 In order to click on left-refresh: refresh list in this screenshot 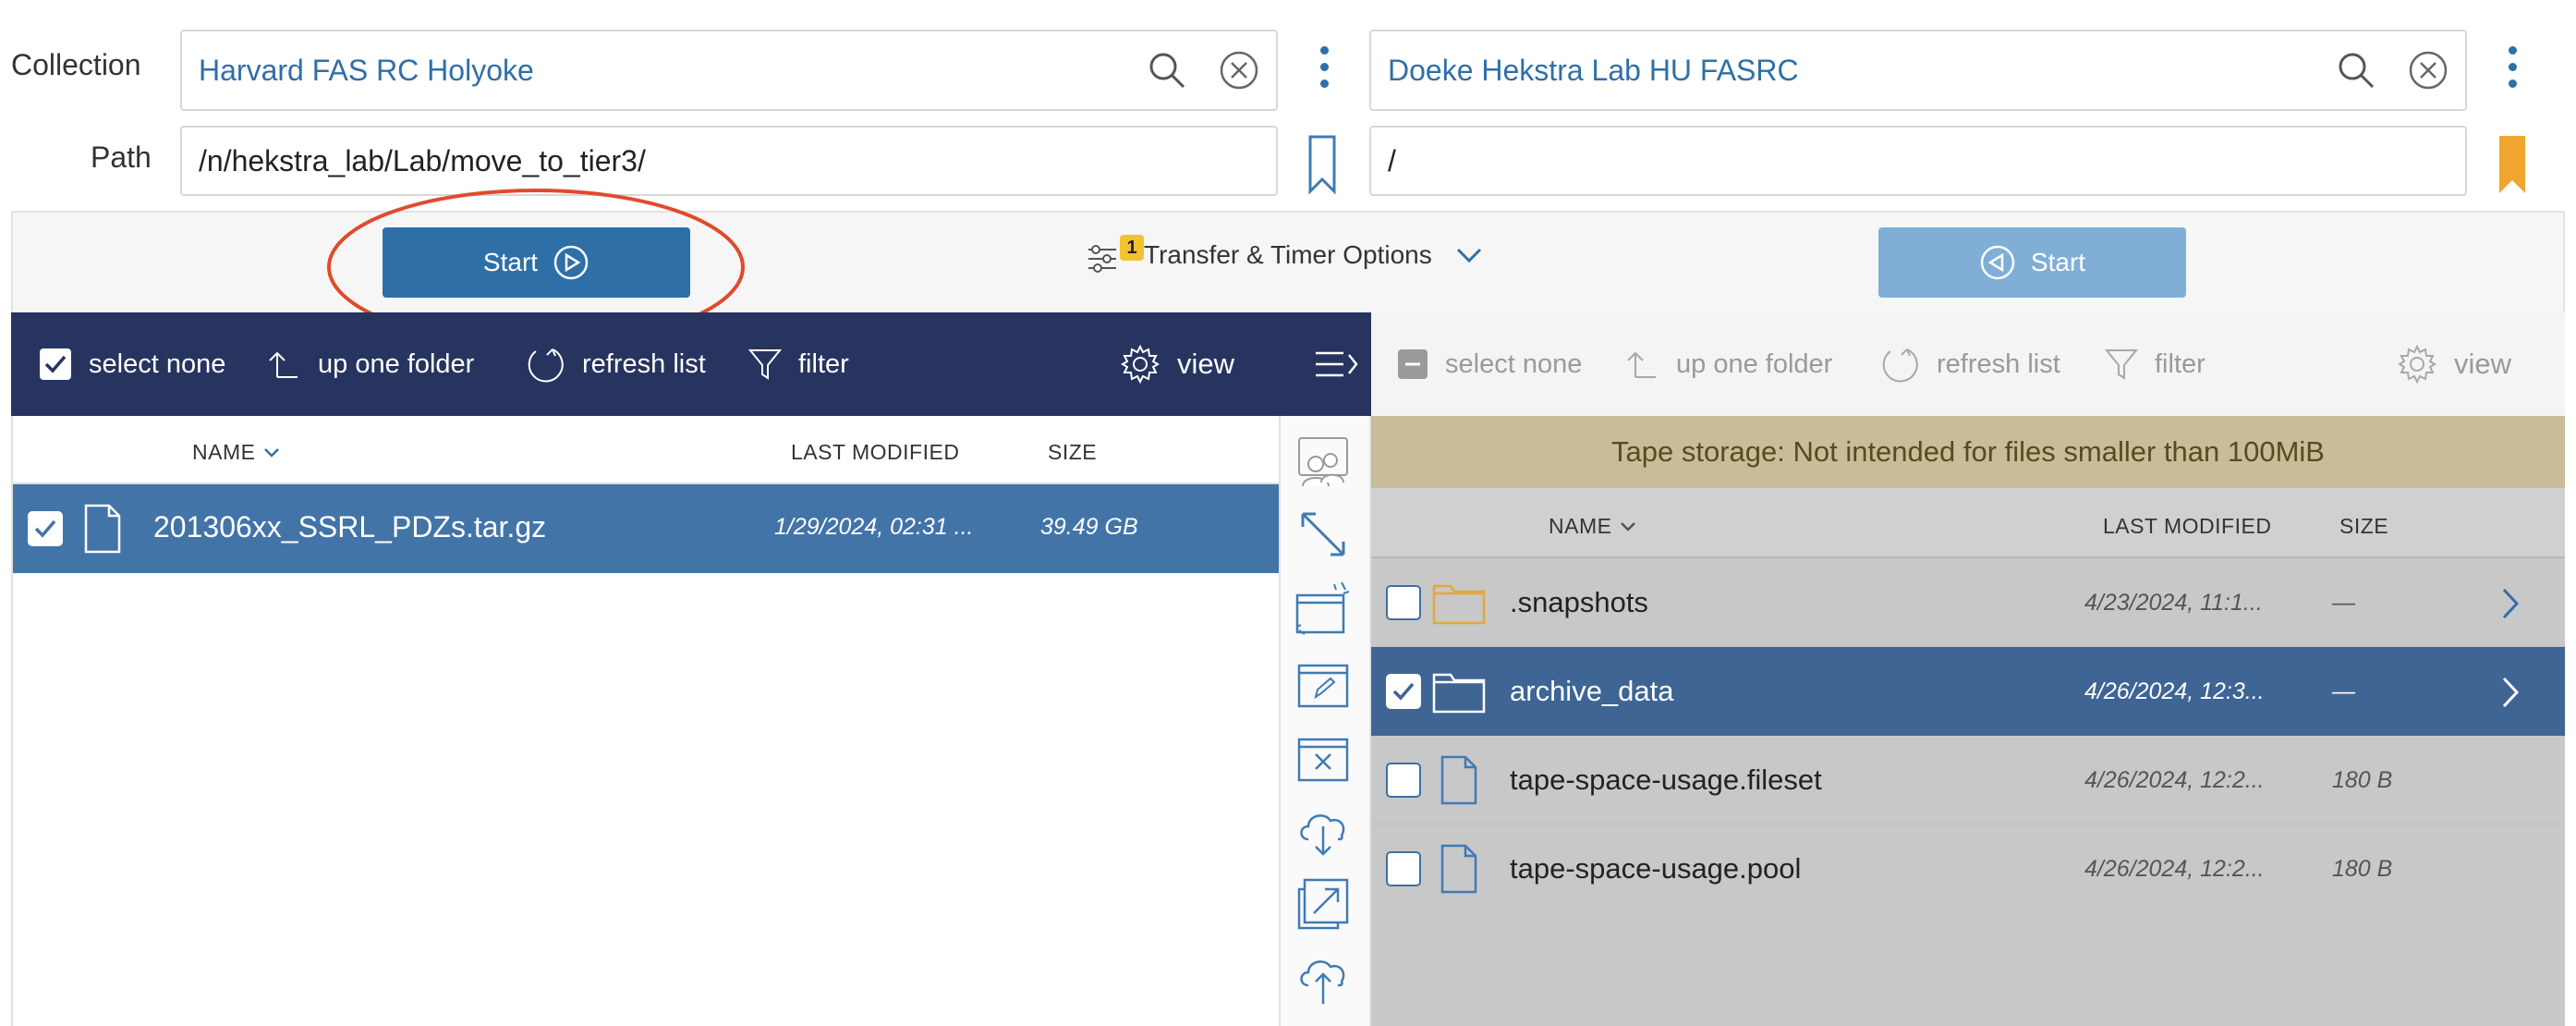, I will do `click(615, 364)`.